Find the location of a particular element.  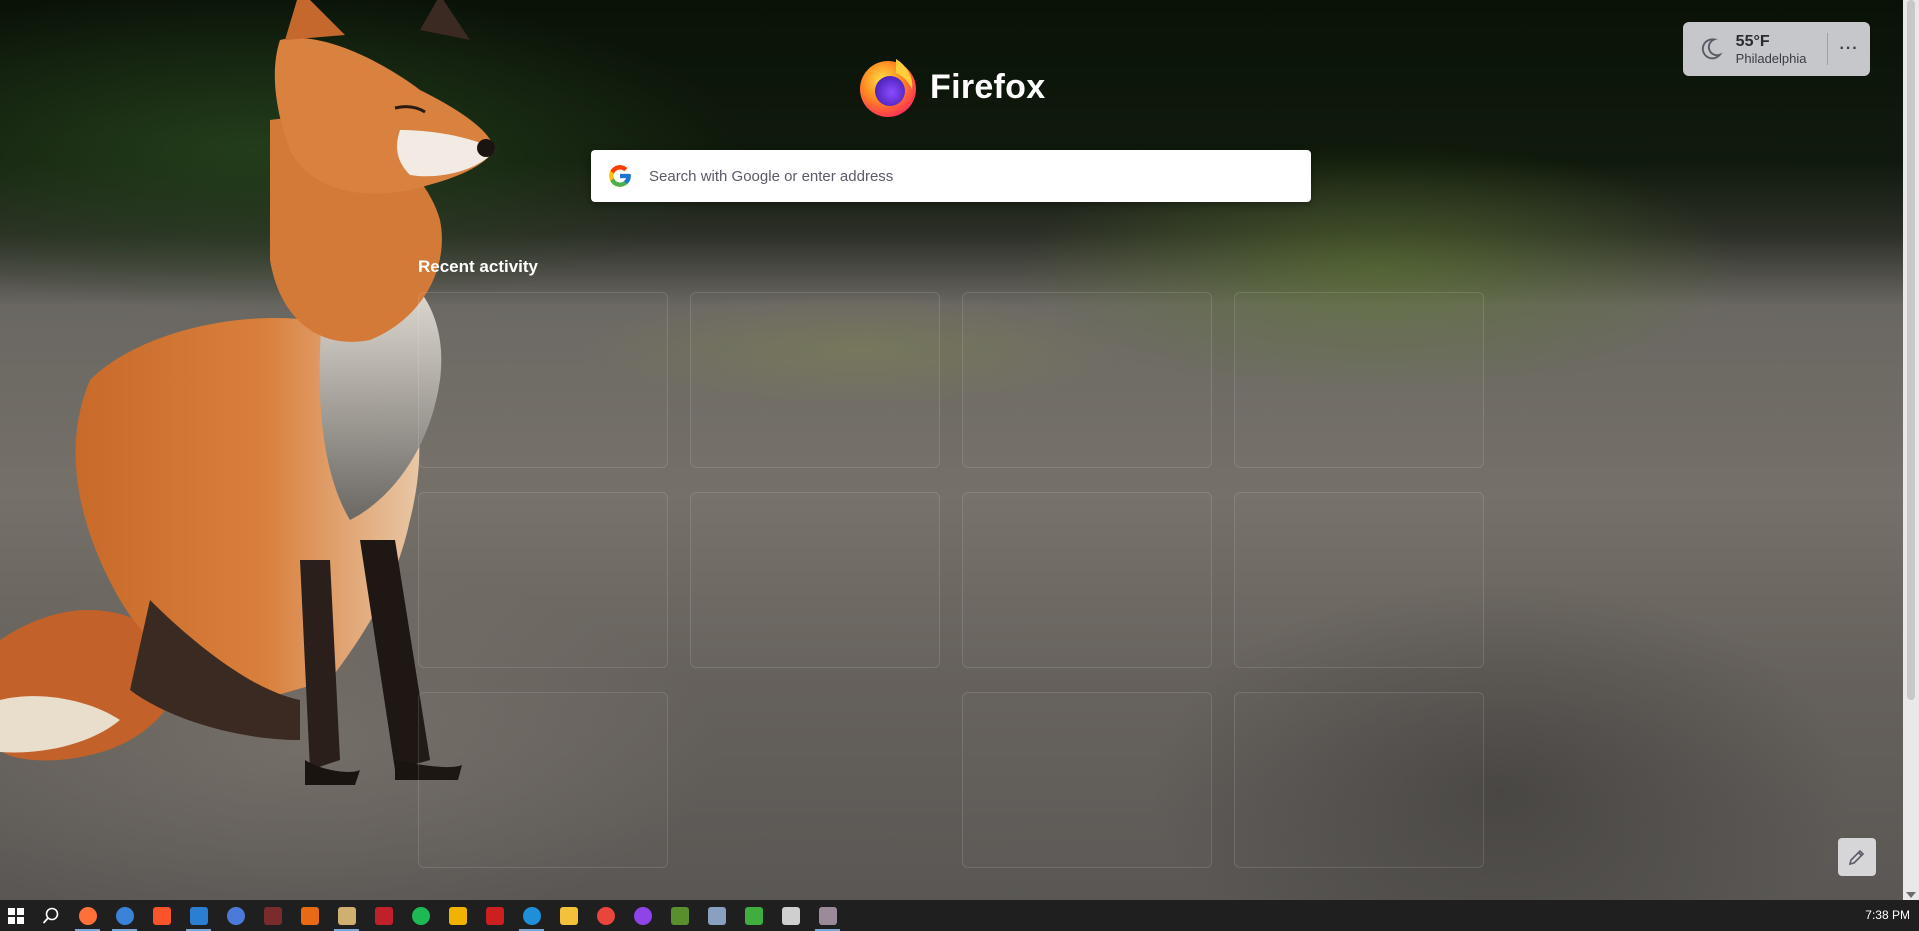

weather-widget: 55°F Philadelphia ··· is located at coordinates (1776, 49).